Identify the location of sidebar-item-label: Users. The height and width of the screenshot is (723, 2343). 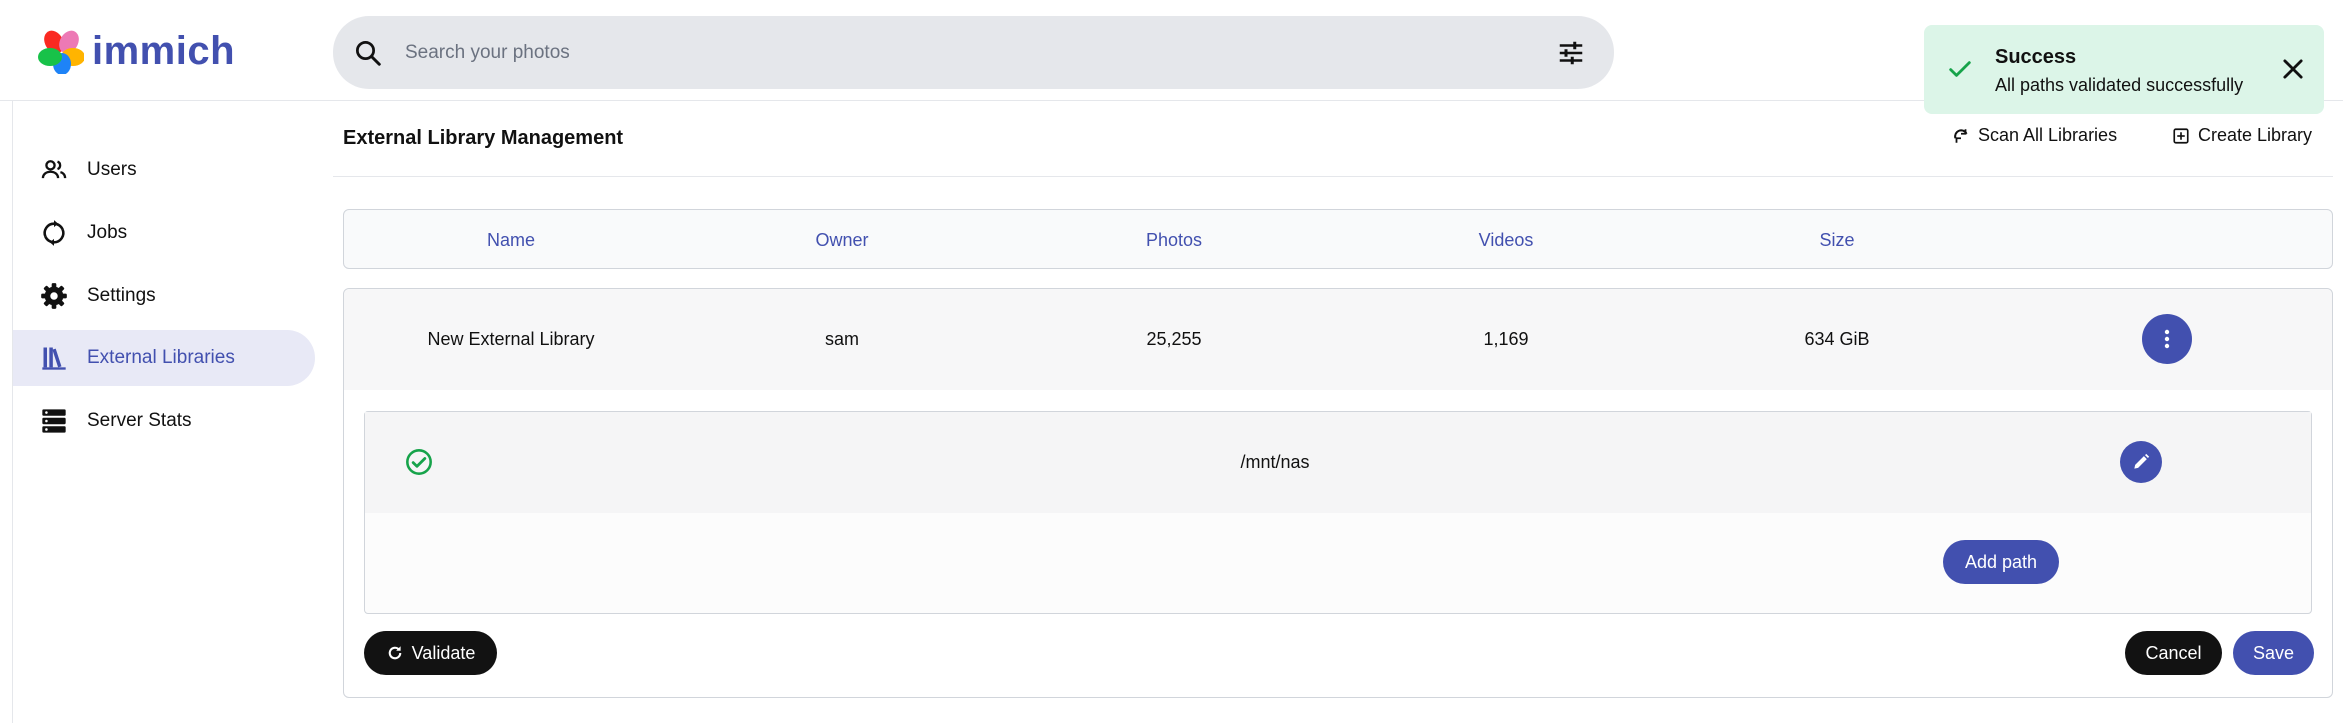
(112, 169).